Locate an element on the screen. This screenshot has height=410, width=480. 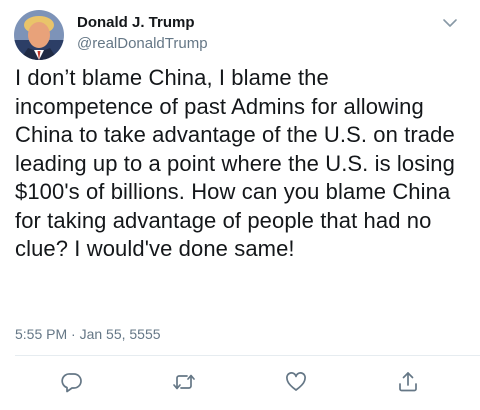
retweet-icon is located at coordinates (184, 382).